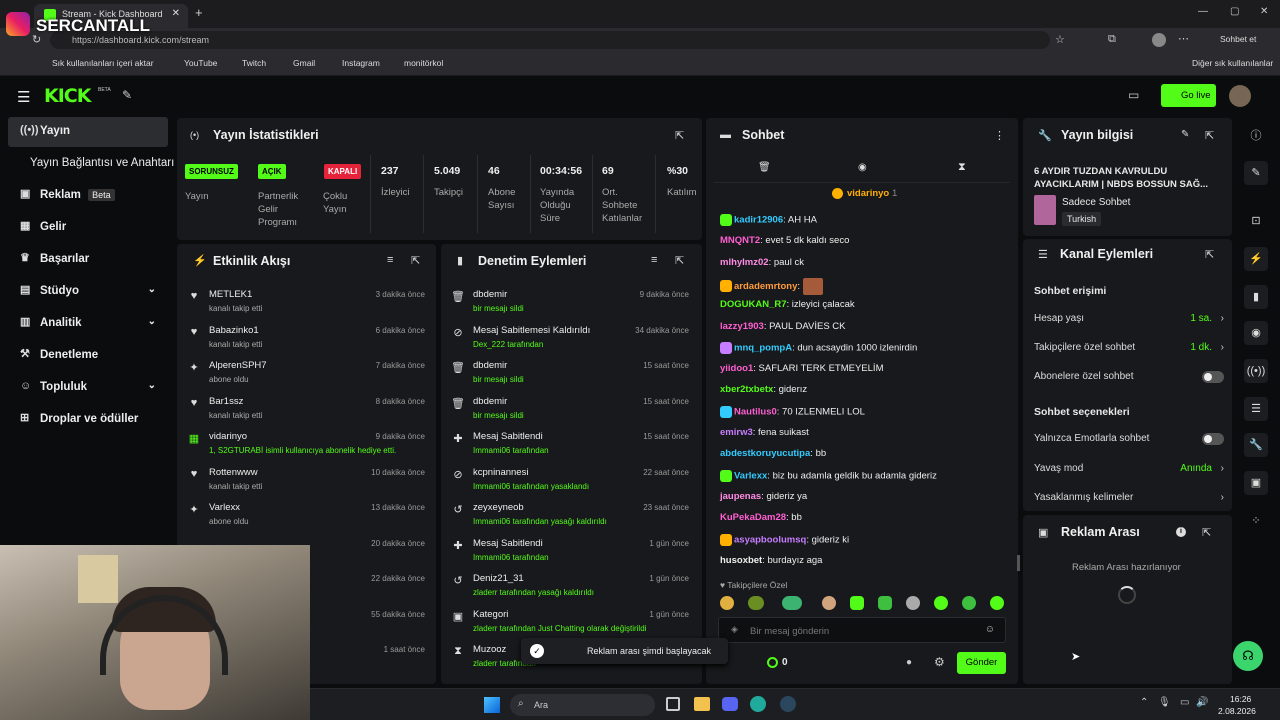  Describe the element at coordinates (909, 662) in the screenshot. I see `chat-bubble-icon: ●` at that location.